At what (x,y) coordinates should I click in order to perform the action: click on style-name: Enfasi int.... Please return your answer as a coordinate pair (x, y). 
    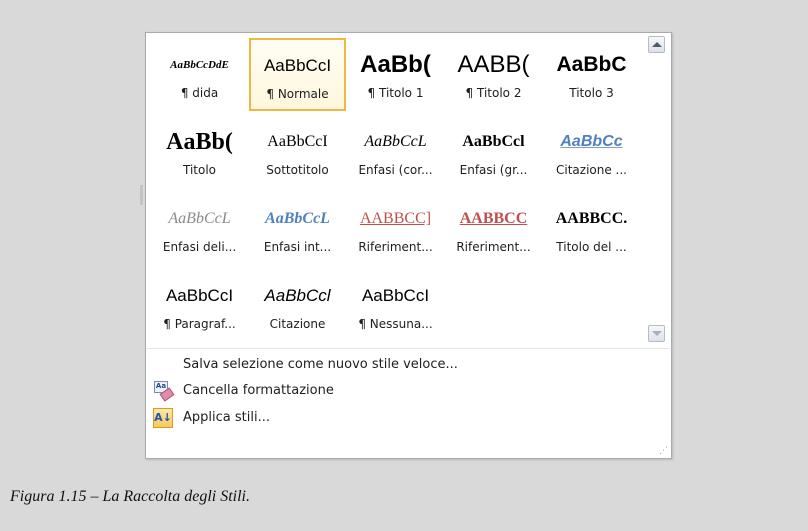
    Looking at the image, I should click on (297, 247).